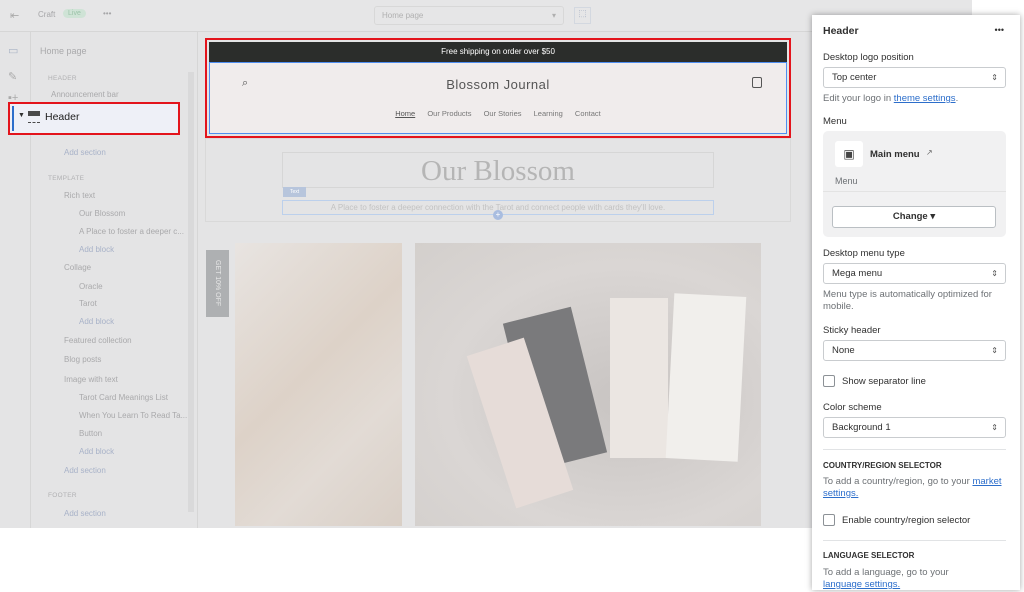  Describe the element at coordinates (843, 350) in the screenshot. I see `sticky-header-value: None` at that location.